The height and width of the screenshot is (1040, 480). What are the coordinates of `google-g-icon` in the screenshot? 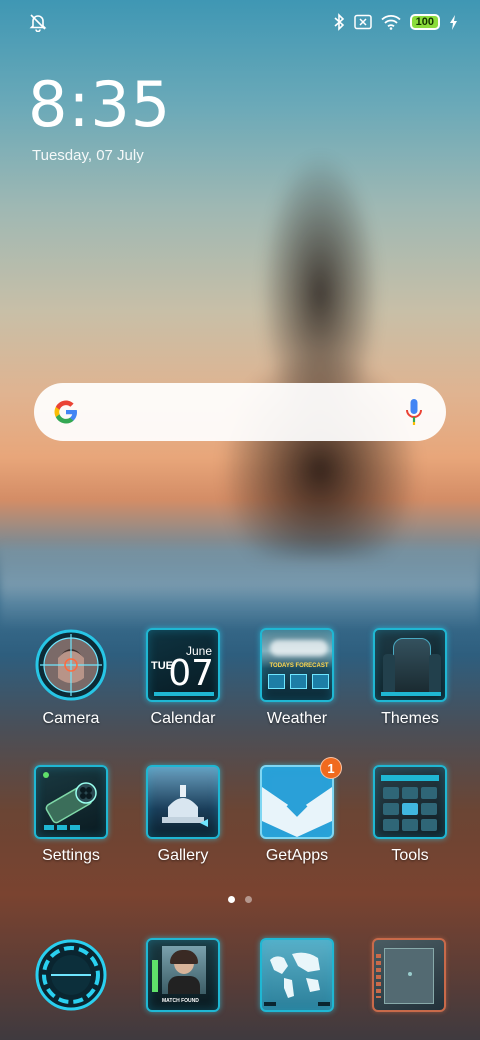 It's located at (65, 412).